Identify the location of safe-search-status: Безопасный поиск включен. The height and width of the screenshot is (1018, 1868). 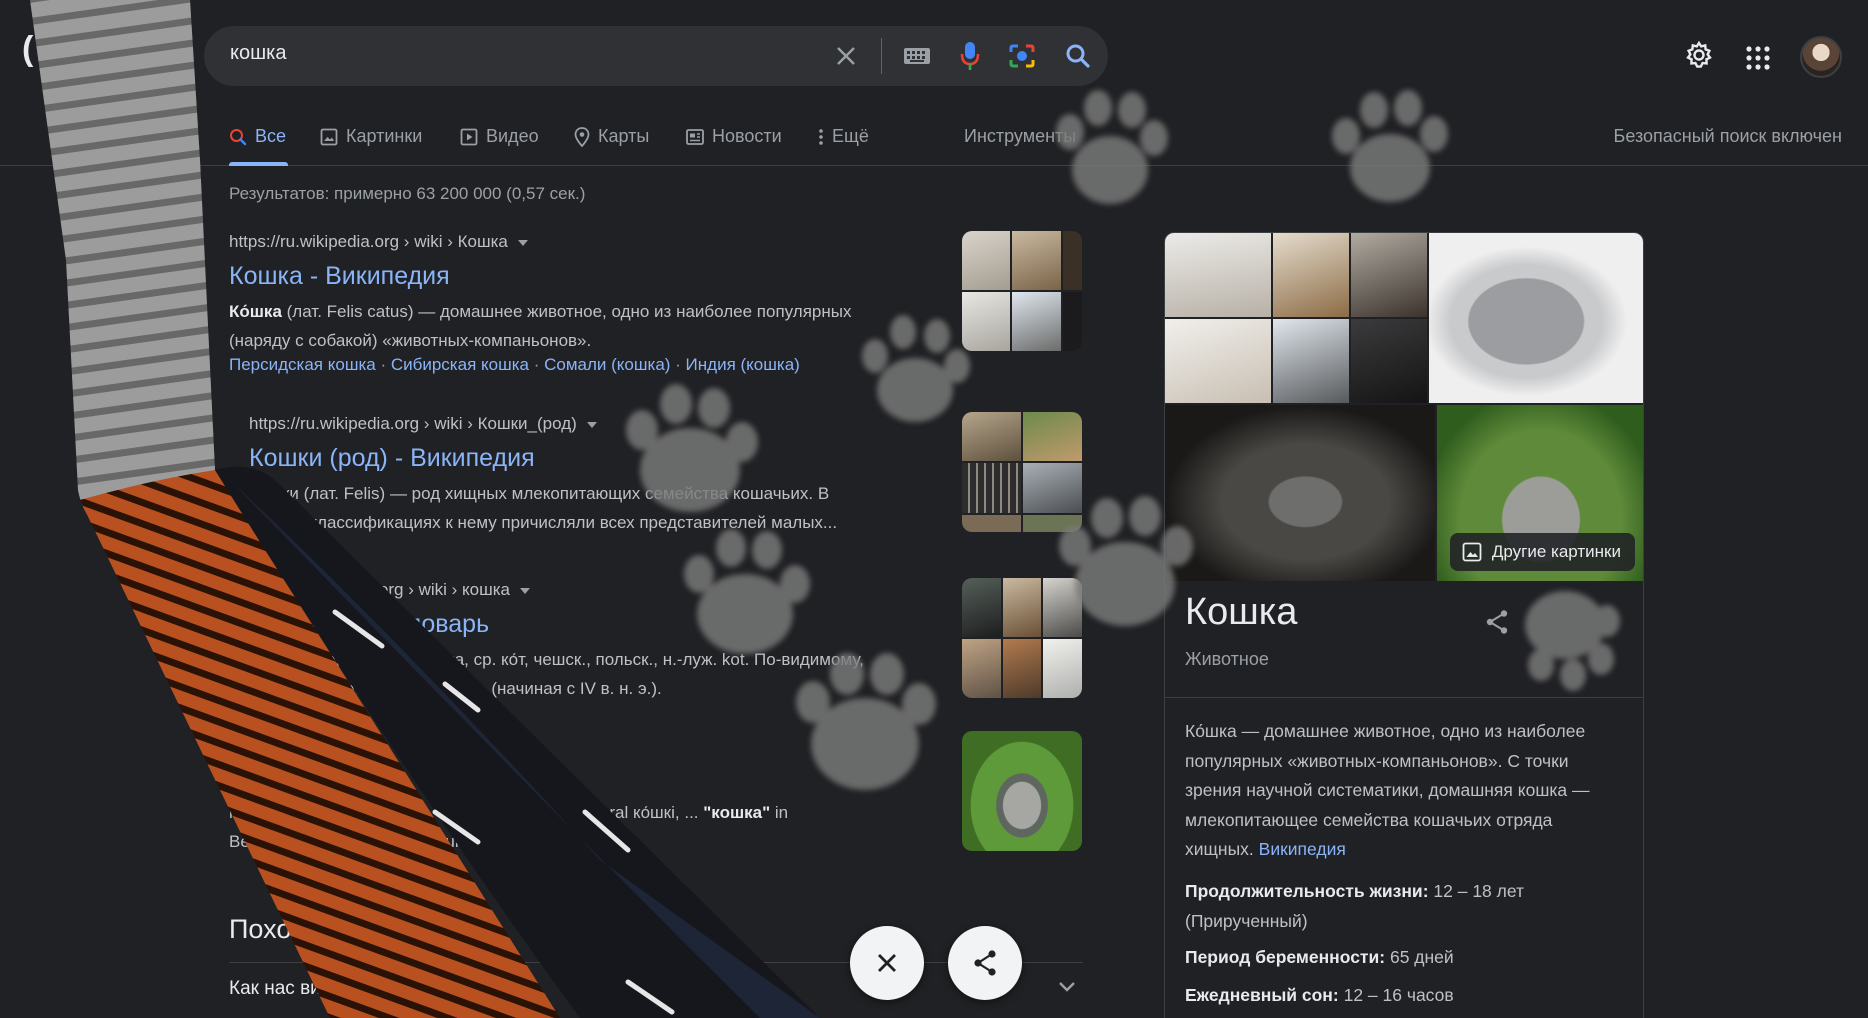
(1728, 136).